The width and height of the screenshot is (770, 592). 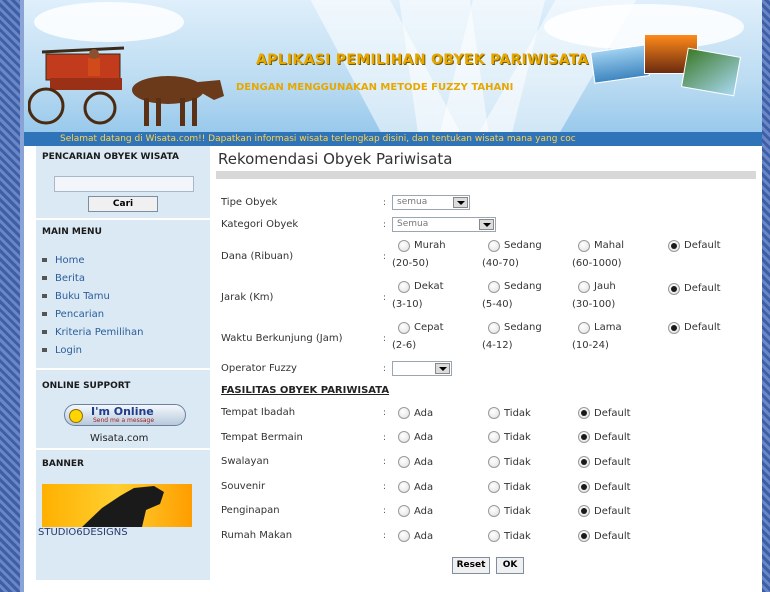 What do you see at coordinates (404, 462) in the screenshot?
I see `swalayan-ada-radio` at bounding box center [404, 462].